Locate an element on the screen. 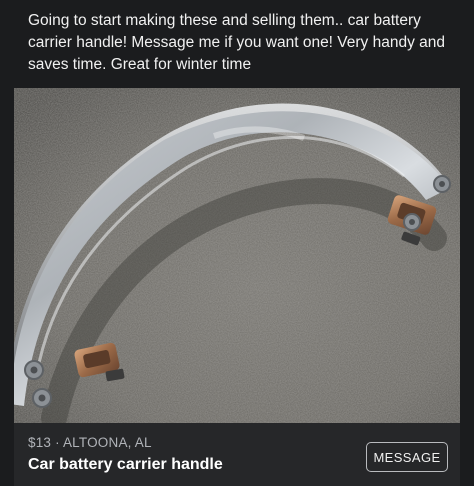 Image resolution: width=474 pixels, height=486 pixels. listing-title: Car battery carrier handle is located at coordinates (125, 465).